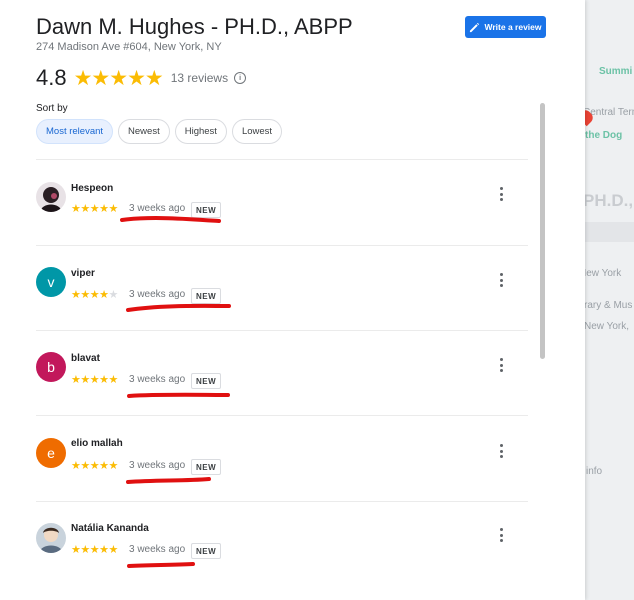 The height and width of the screenshot is (600, 634). Describe the element at coordinates (118, 78) in the screenshot. I see `rating-stars: ★★★★★` at that location.